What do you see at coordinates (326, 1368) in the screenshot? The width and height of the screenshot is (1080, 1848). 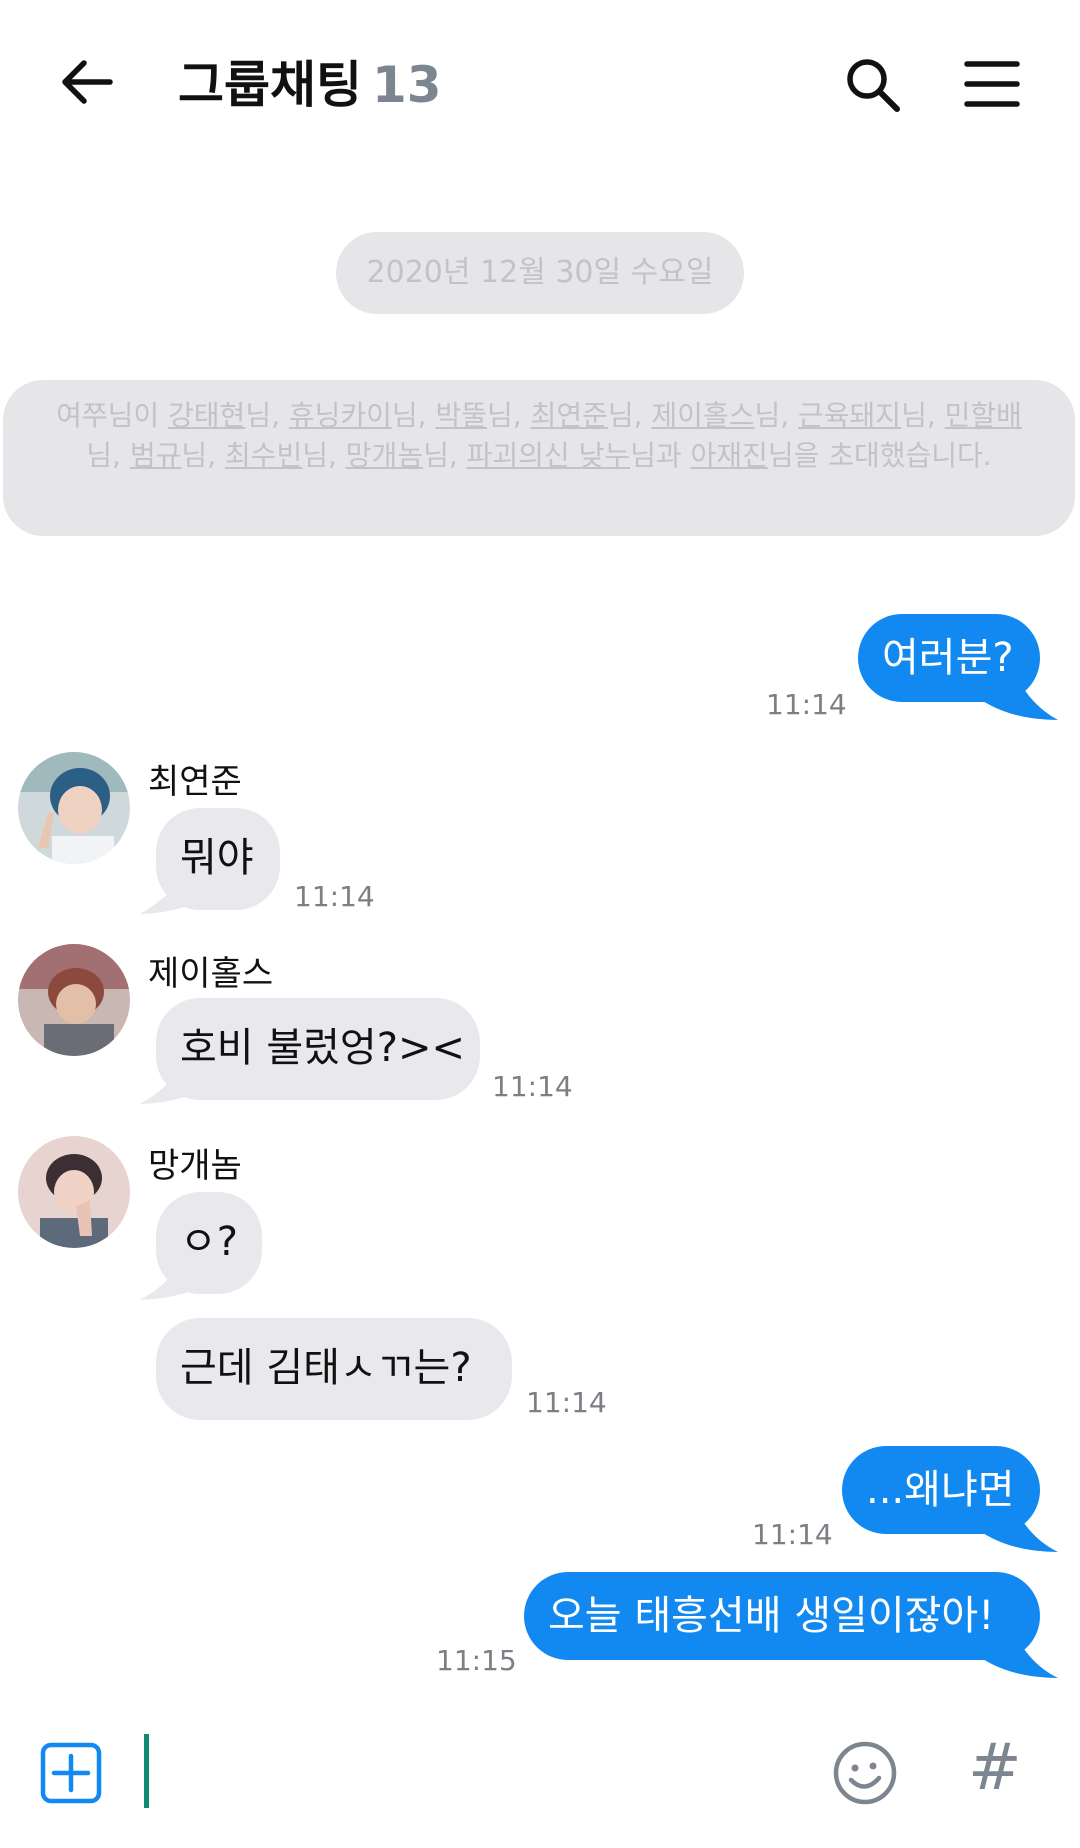 I see `message-text: 근데 김태ㅅㄲ는?` at bounding box center [326, 1368].